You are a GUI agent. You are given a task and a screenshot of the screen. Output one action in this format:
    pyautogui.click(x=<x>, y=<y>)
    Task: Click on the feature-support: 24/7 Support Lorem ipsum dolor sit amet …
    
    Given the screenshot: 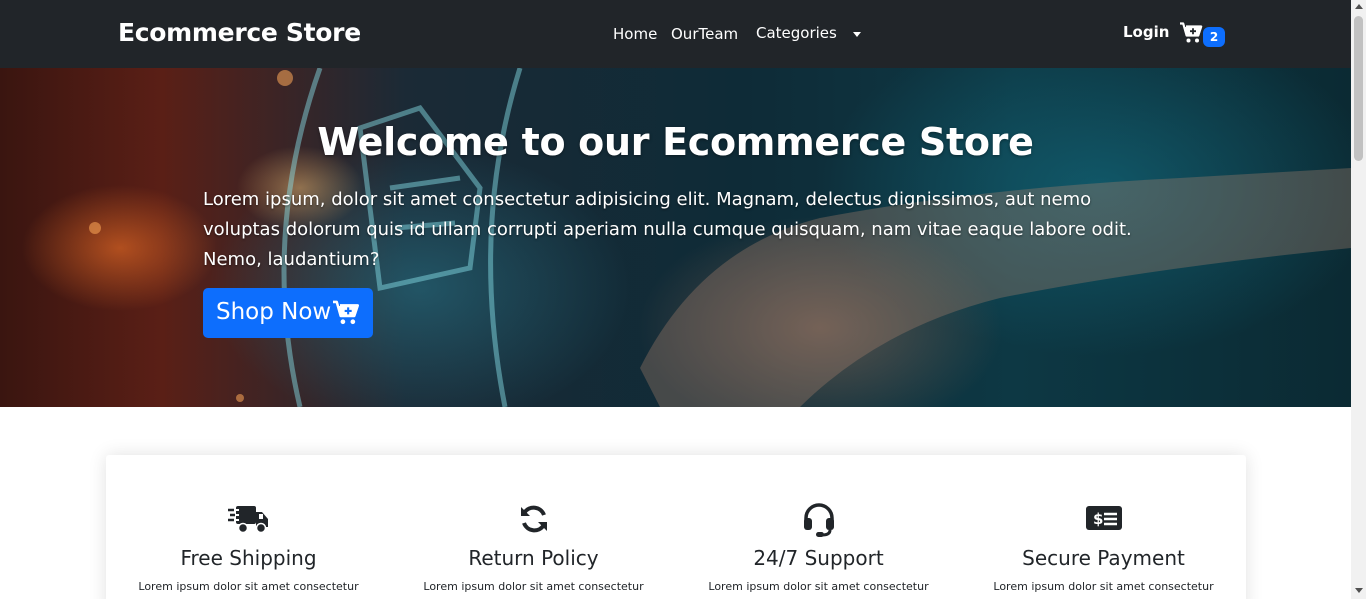 What is the action you would take?
    pyautogui.click(x=818, y=527)
    